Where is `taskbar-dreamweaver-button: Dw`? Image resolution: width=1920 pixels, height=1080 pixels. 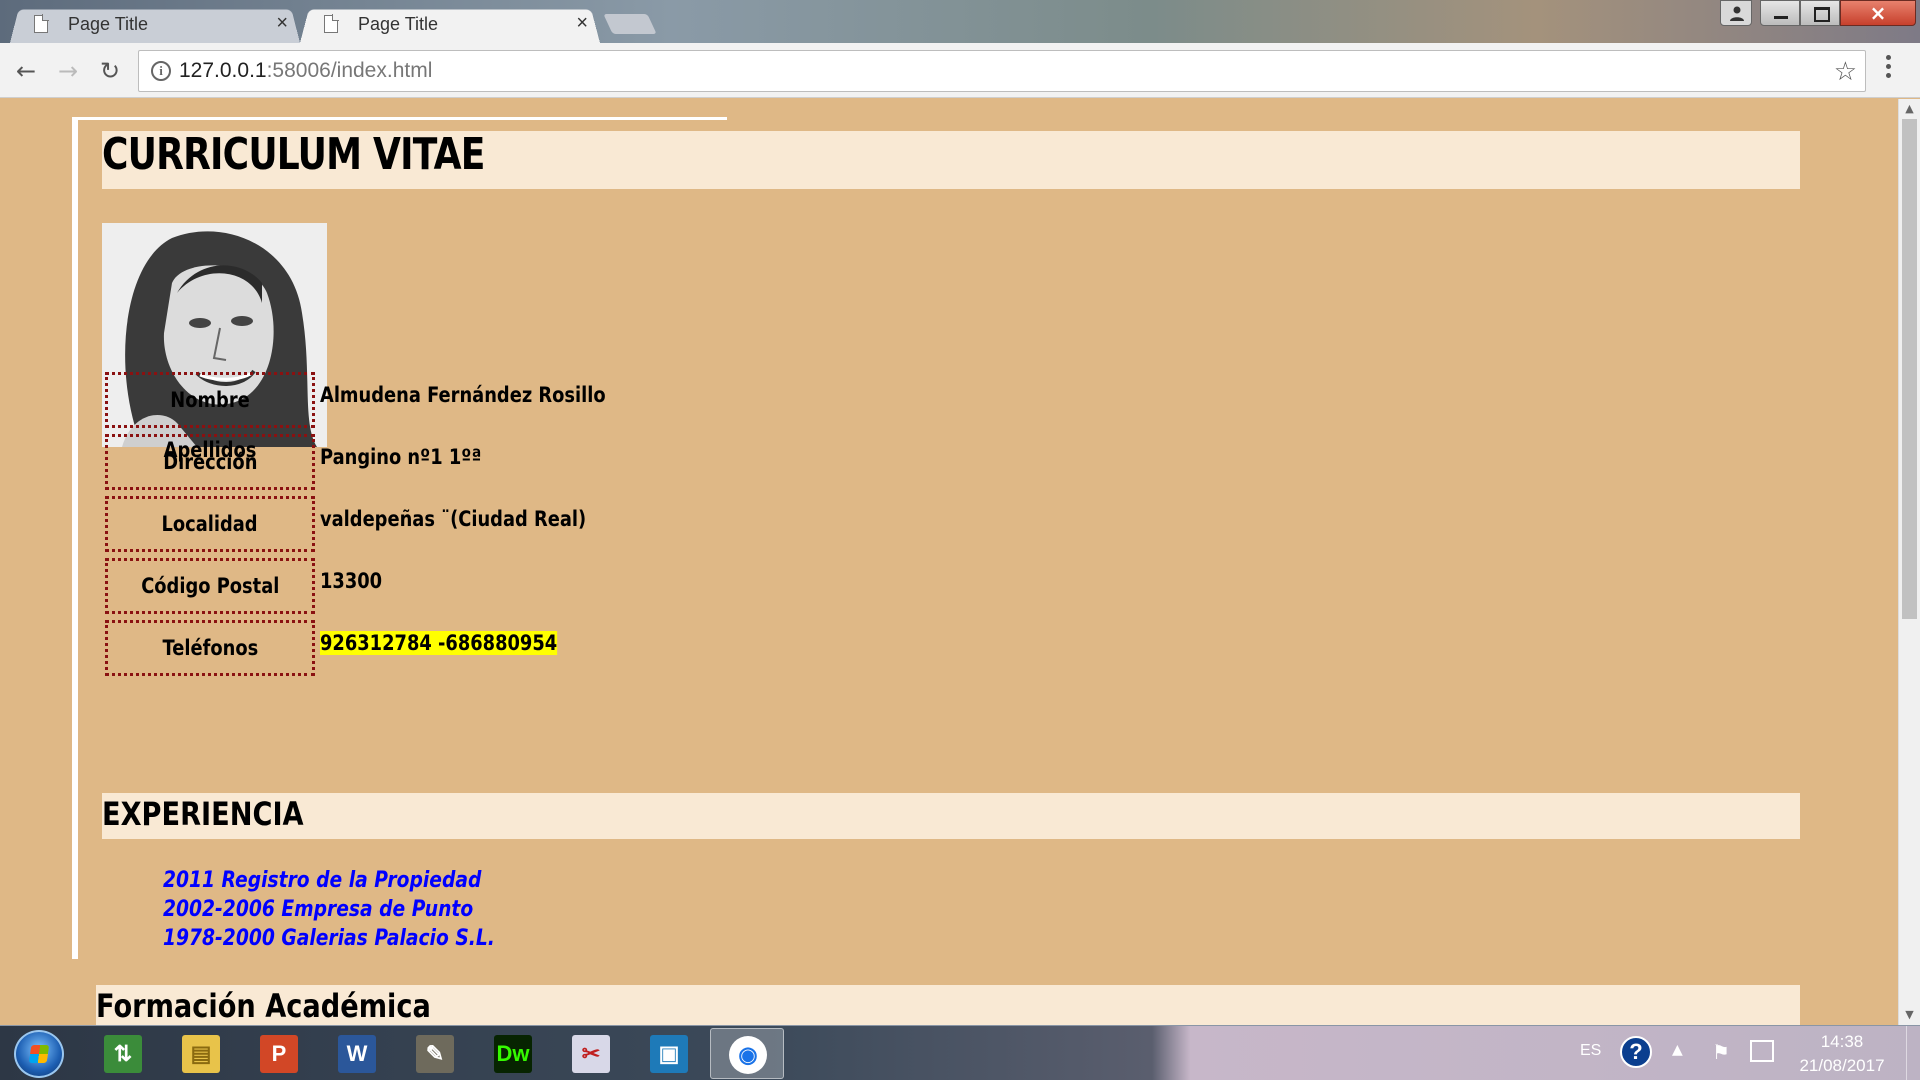 taskbar-dreamweaver-button: Dw is located at coordinates (513, 1053).